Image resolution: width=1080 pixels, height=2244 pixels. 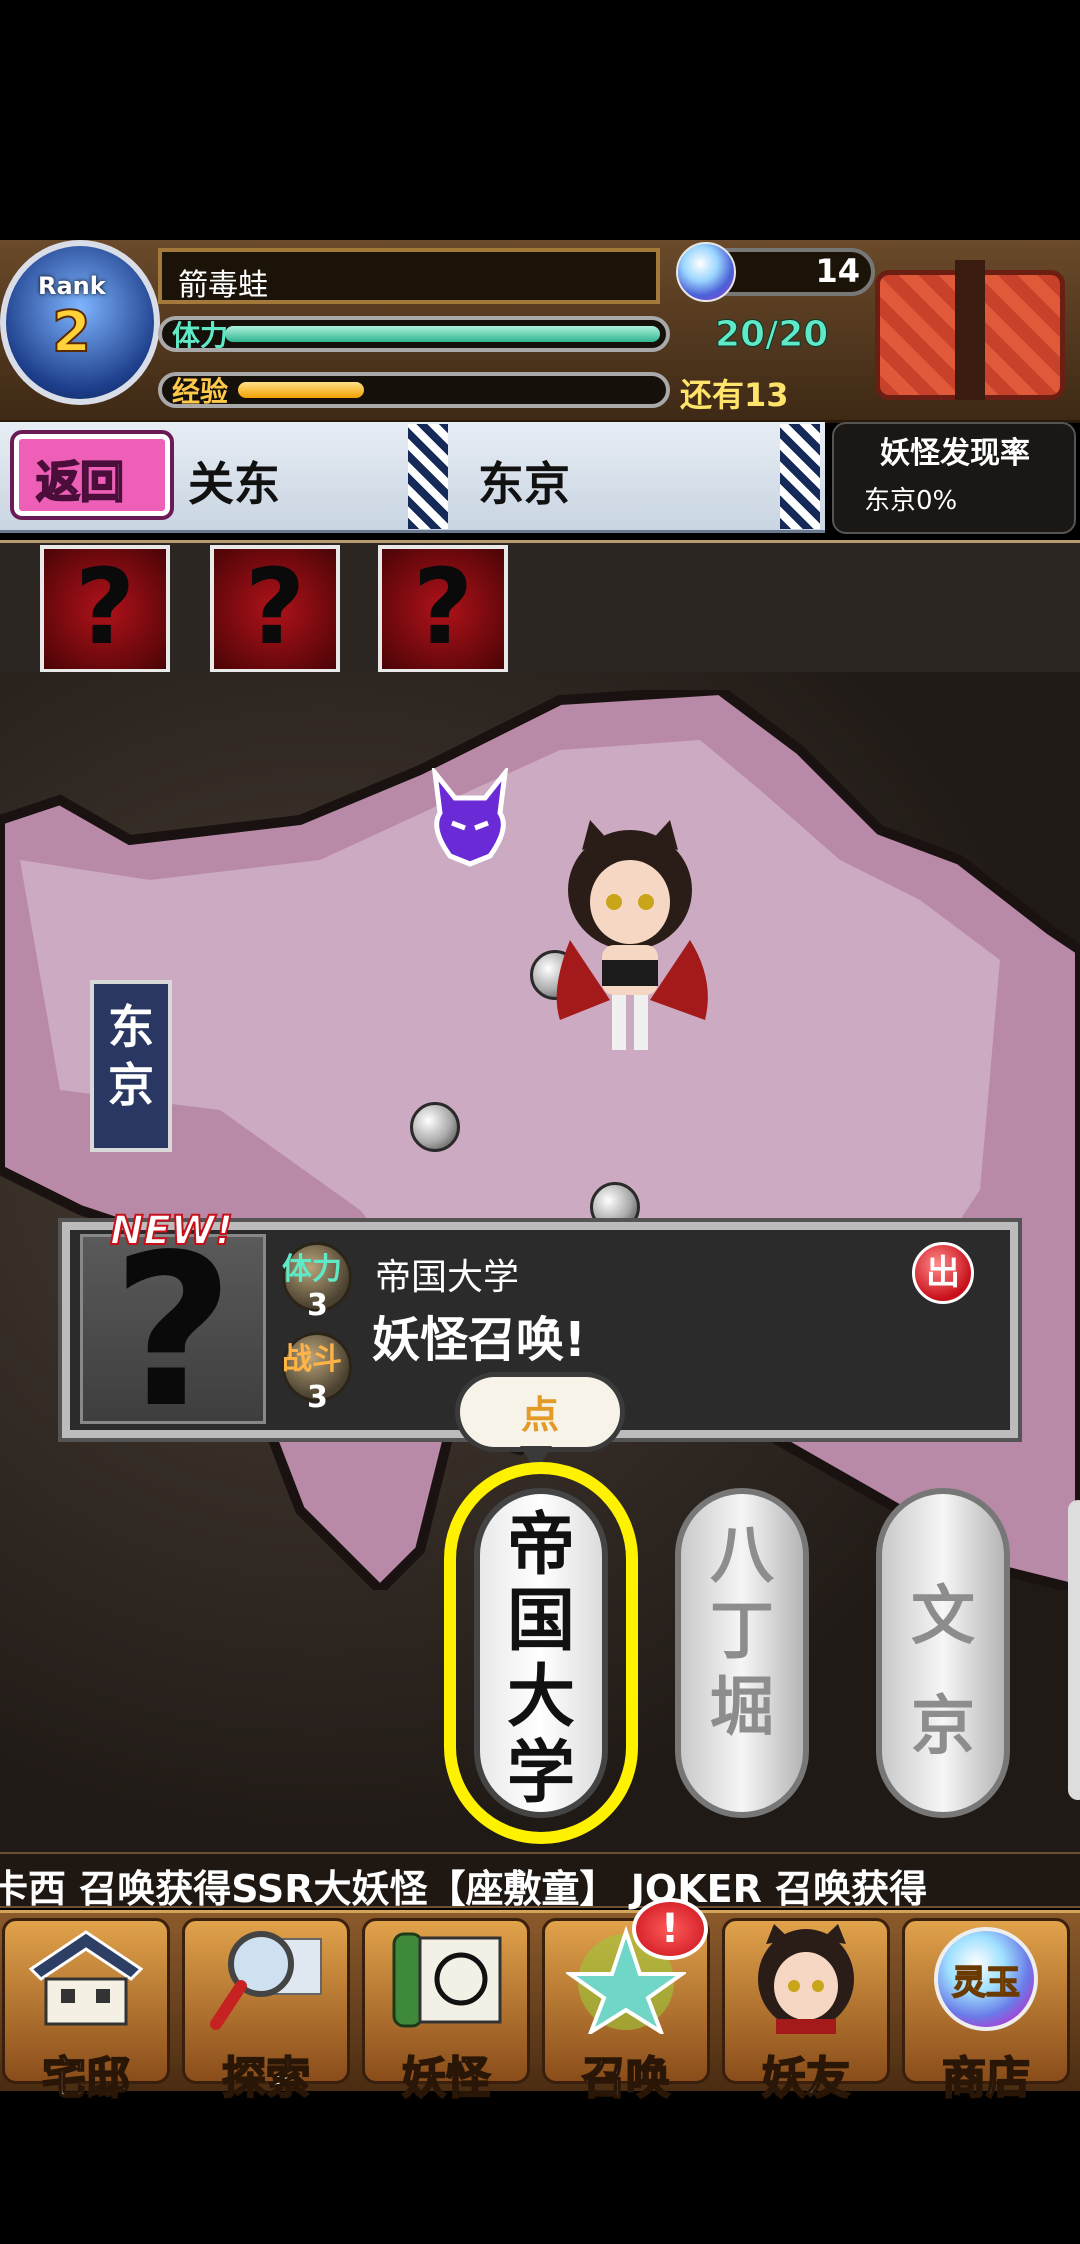 I want to click on stamina-label: 体力, so click(x=200, y=335).